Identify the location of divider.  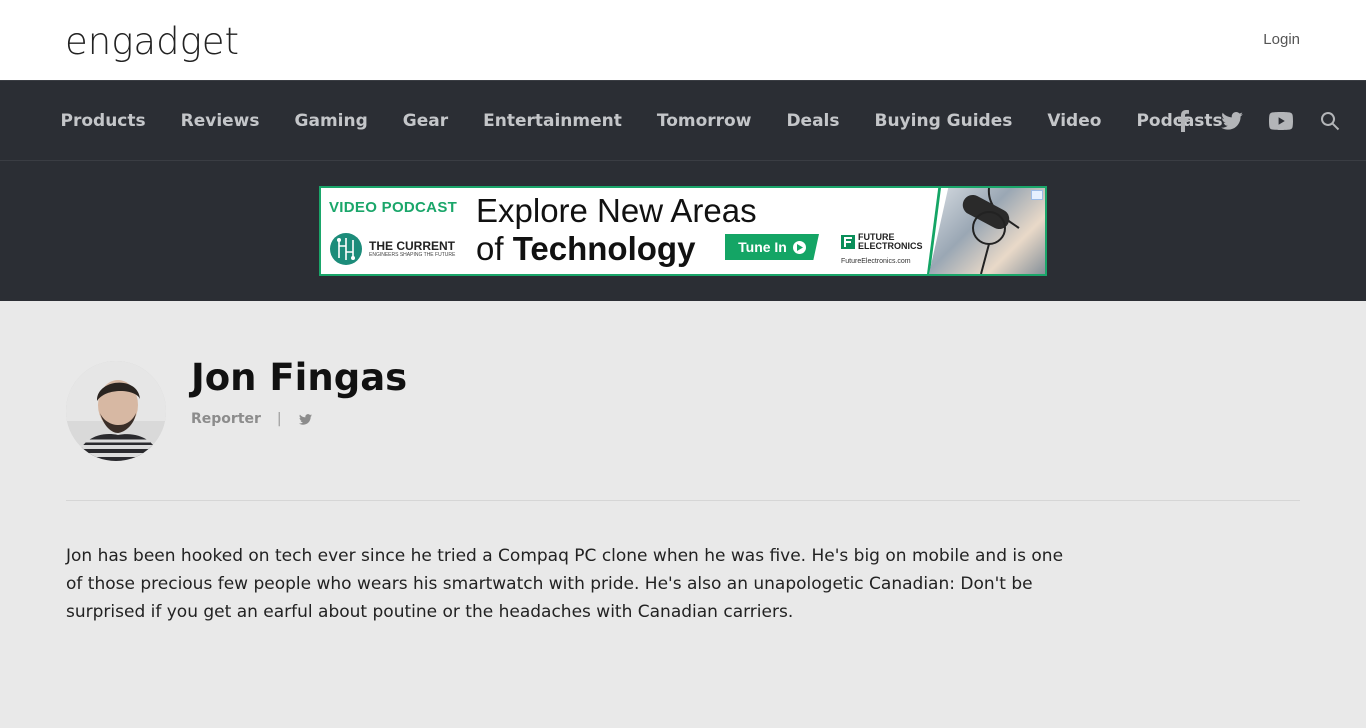
(683, 500).